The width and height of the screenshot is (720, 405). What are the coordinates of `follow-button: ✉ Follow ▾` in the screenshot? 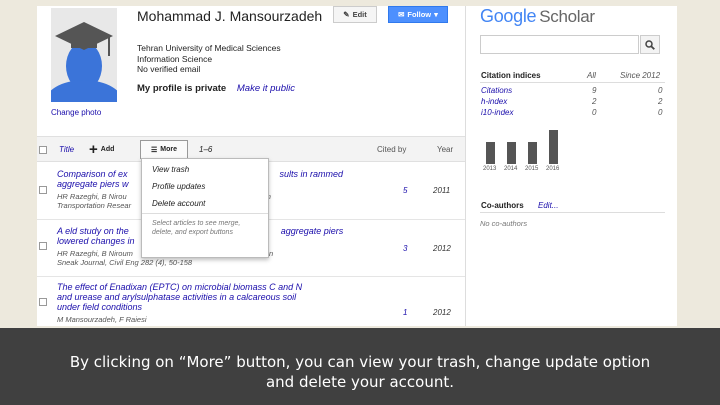 It's located at (418, 14).